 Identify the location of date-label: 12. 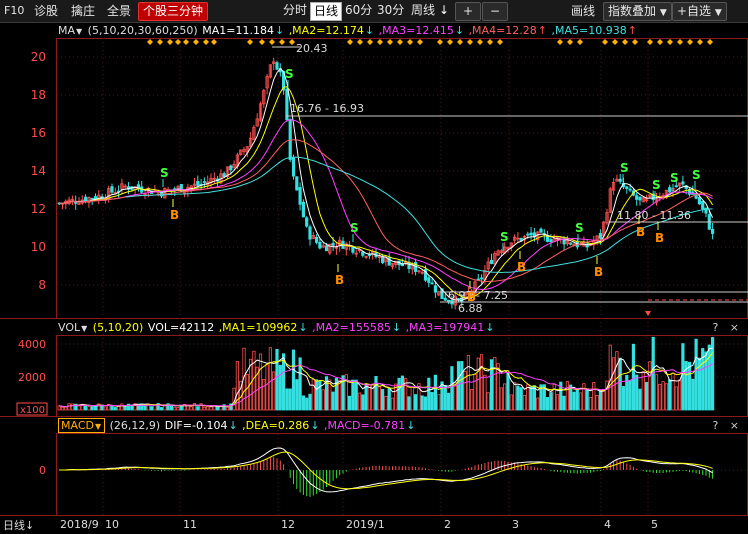
(288, 524).